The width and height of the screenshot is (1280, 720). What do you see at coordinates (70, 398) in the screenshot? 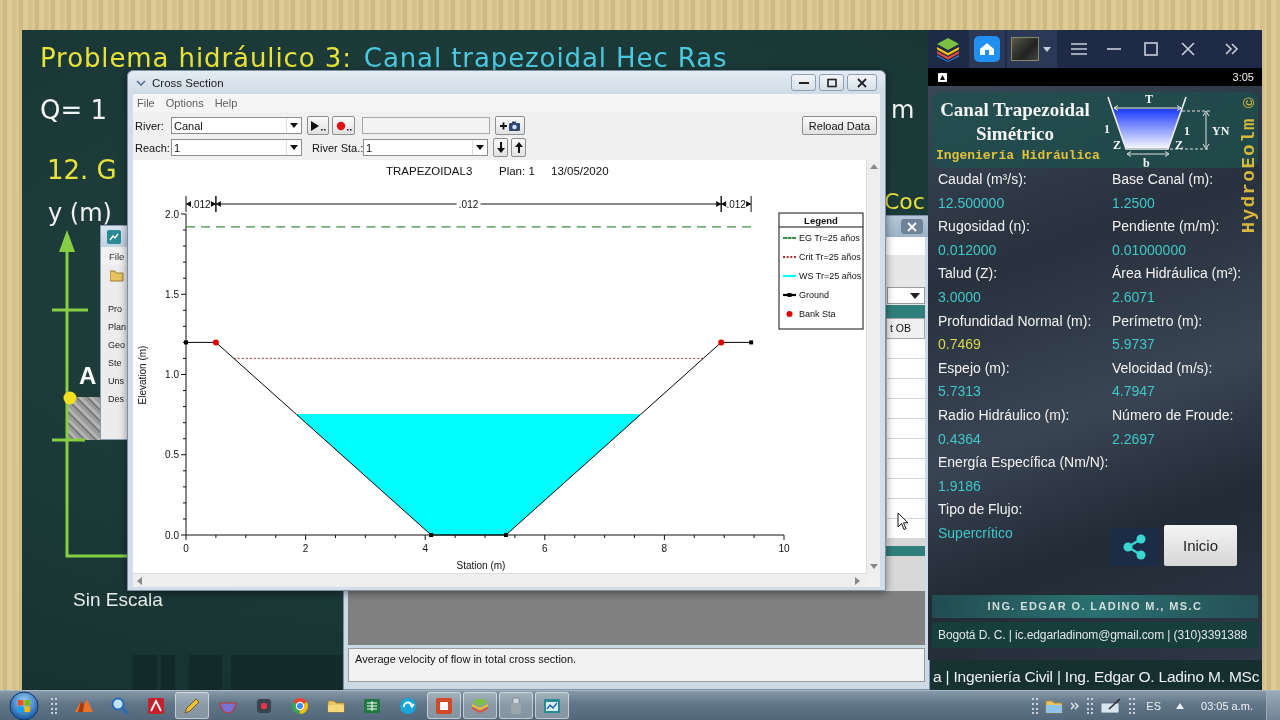
I see `marker-dot-icon` at bounding box center [70, 398].